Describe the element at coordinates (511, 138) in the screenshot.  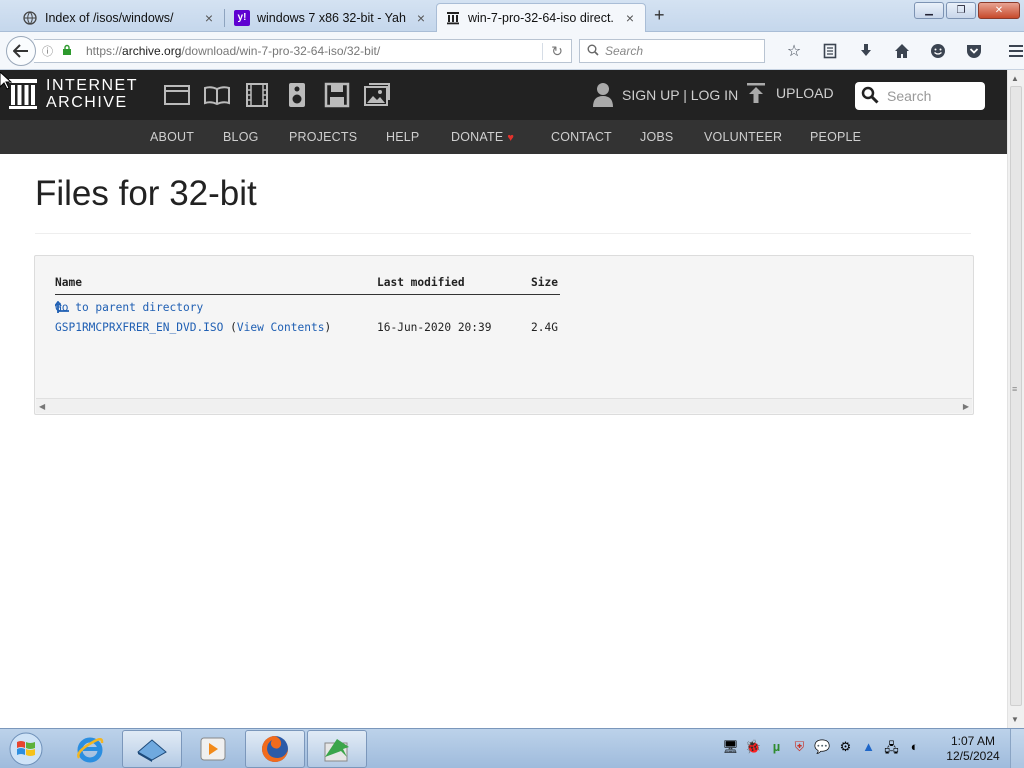
I see `heart-icon: ♥` at that location.